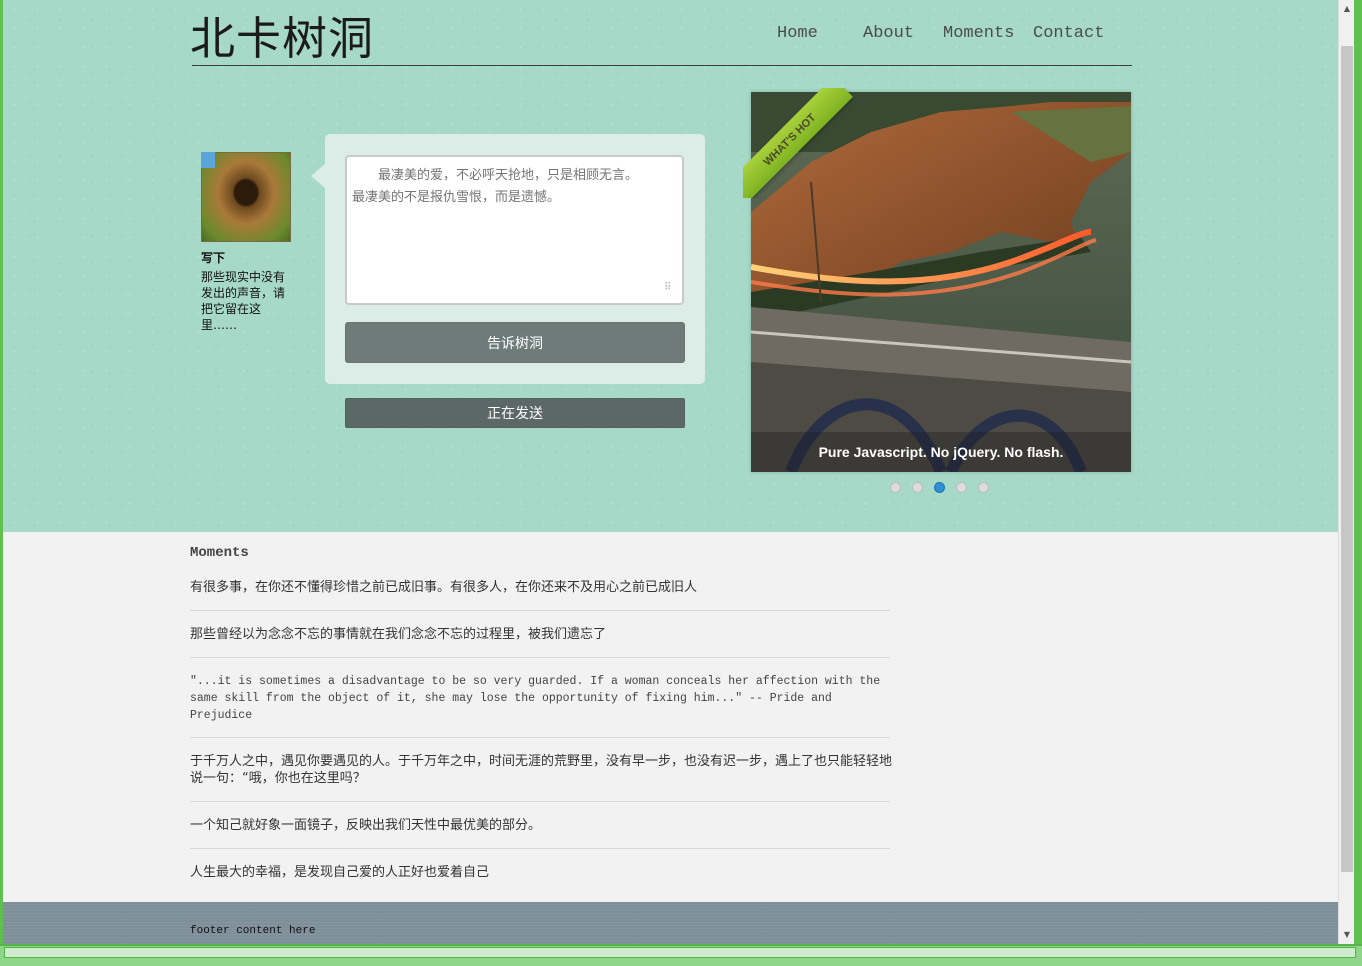  Describe the element at coordinates (366, 825) in the screenshot. I see `moment-item: 一个知己就好象一面镜子，反映出我们天性中最优美的部分。` at that location.